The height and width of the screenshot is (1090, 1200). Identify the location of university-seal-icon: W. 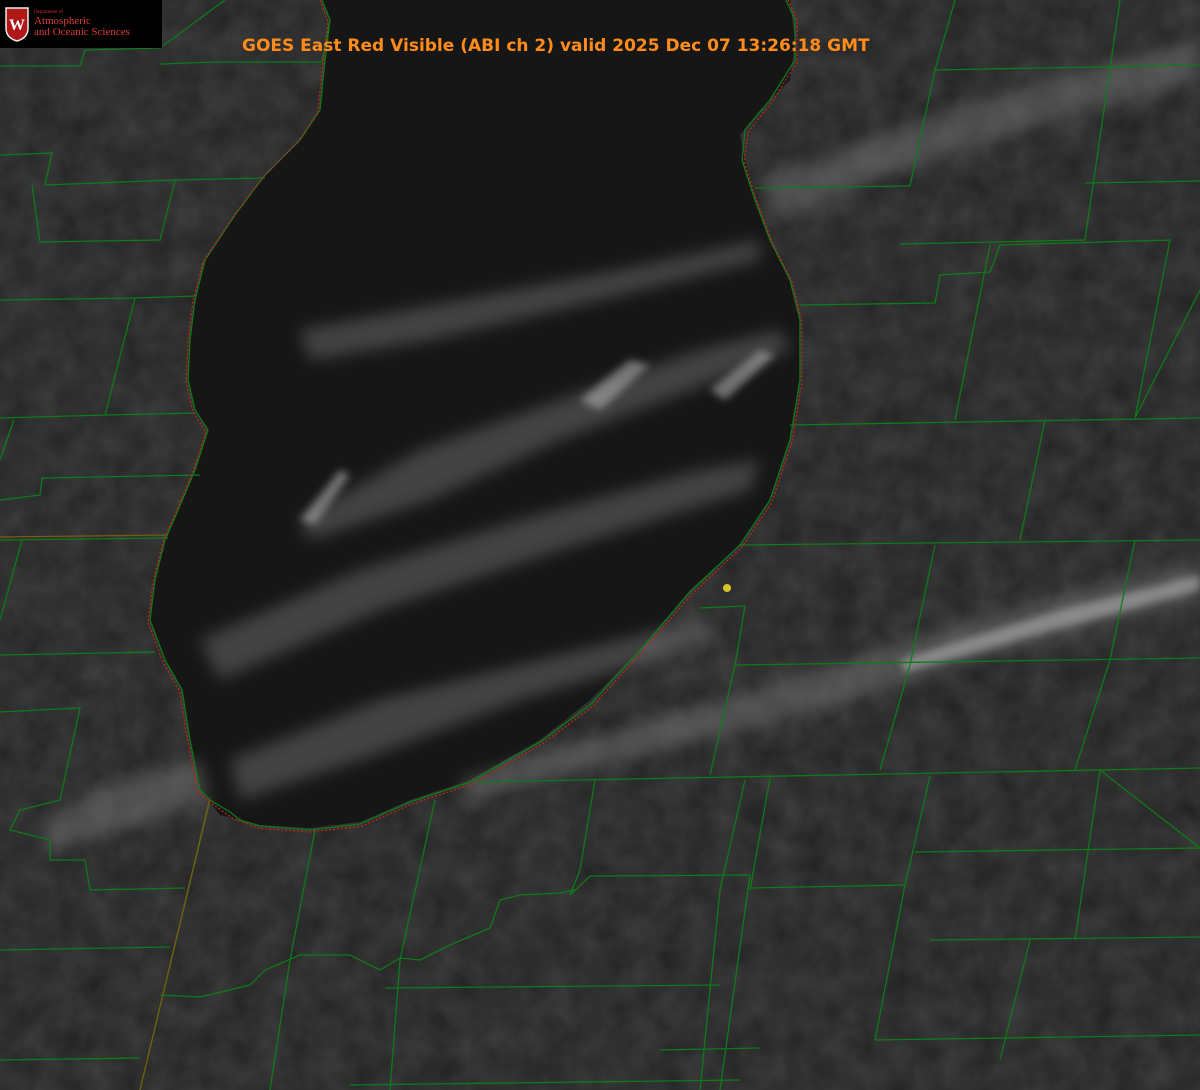
(17, 24).